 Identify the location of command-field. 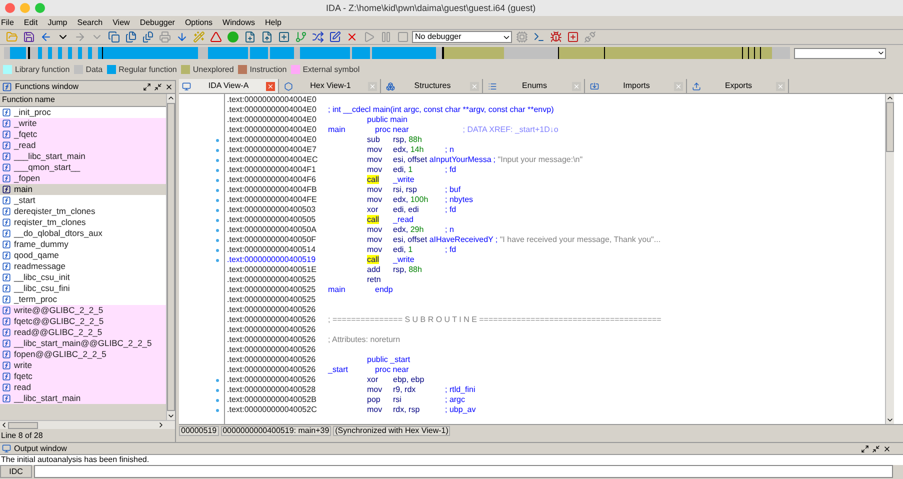
(463, 471).